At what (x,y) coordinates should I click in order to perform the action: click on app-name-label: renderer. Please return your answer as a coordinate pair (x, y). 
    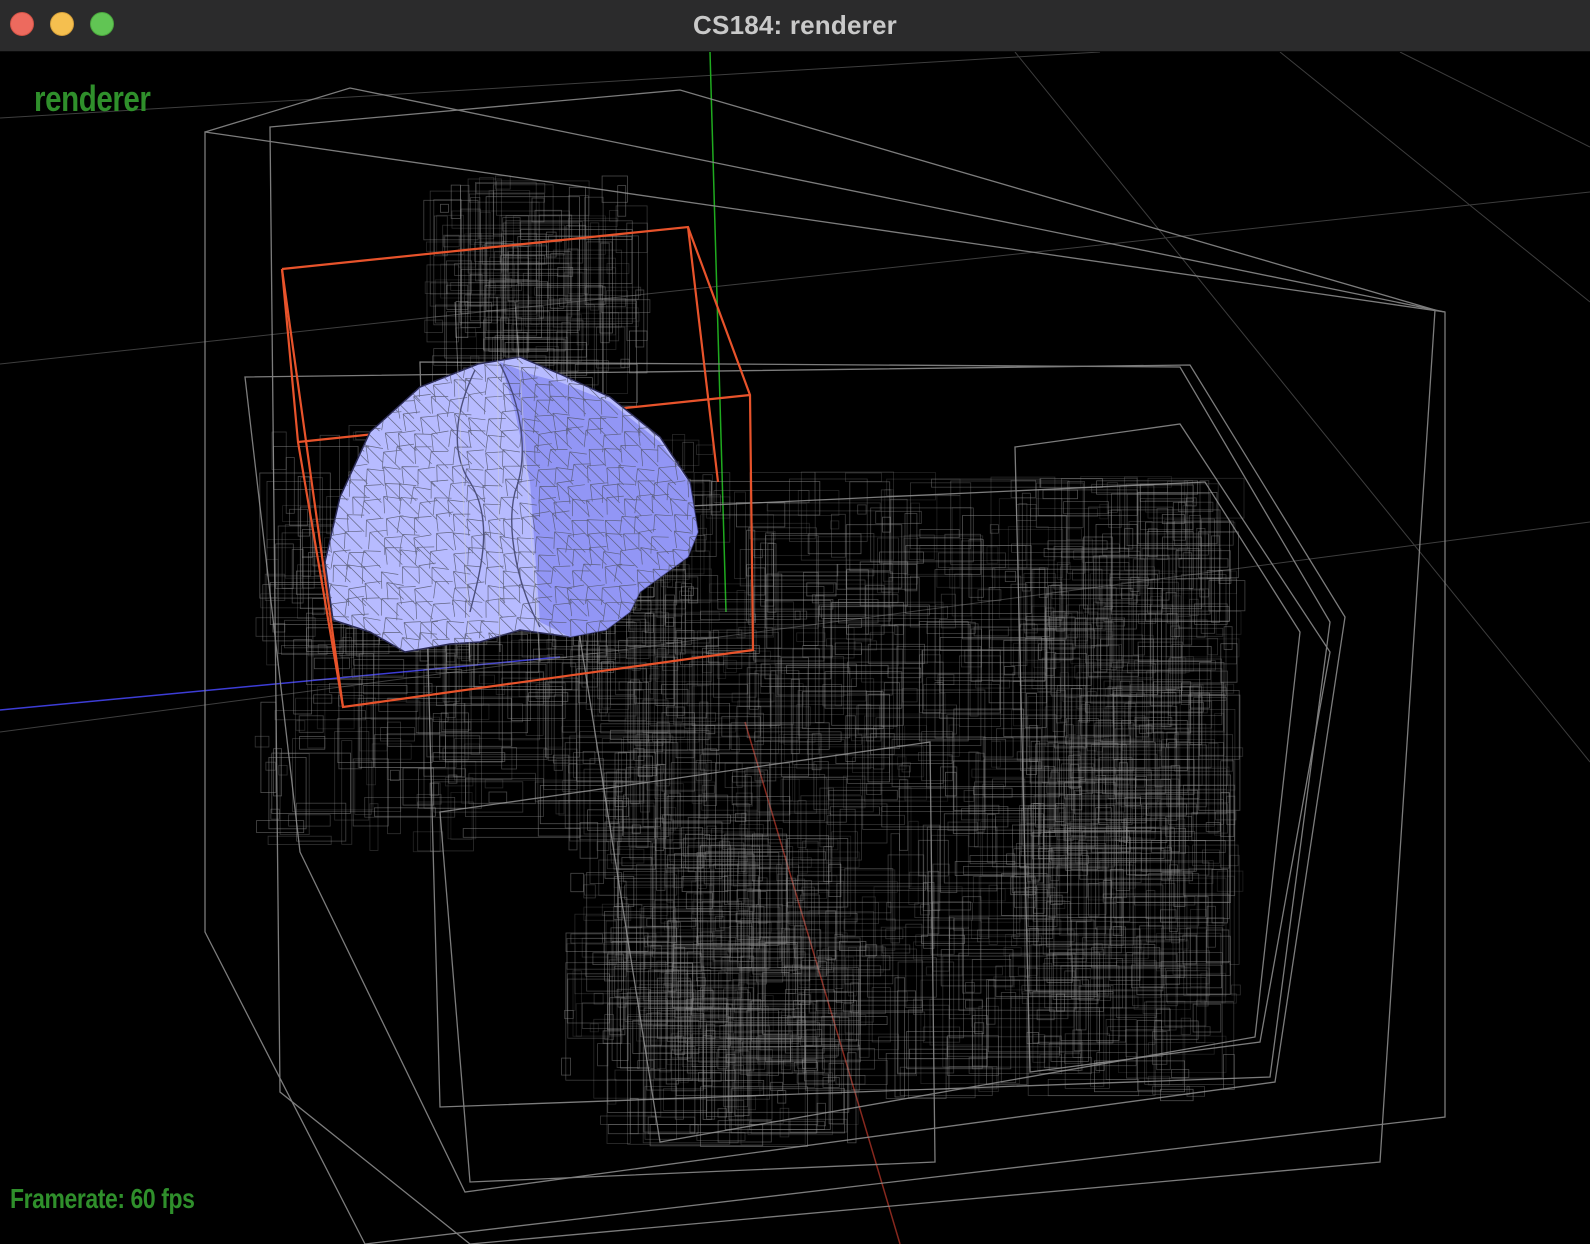
    Looking at the image, I should click on (92, 98).